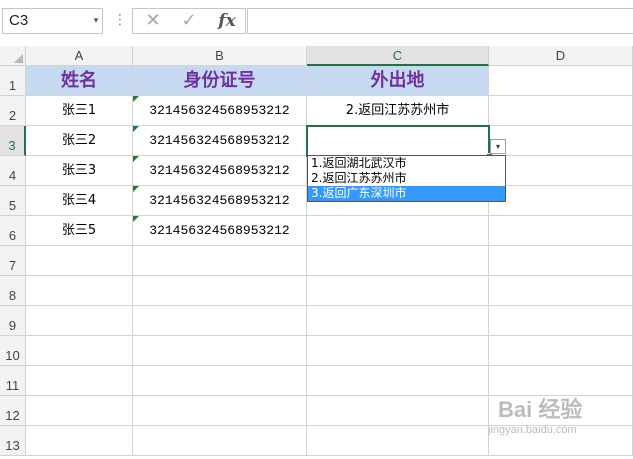  Describe the element at coordinates (220, 111) in the screenshot. I see `cell-b2: 321456324568953212` at that location.